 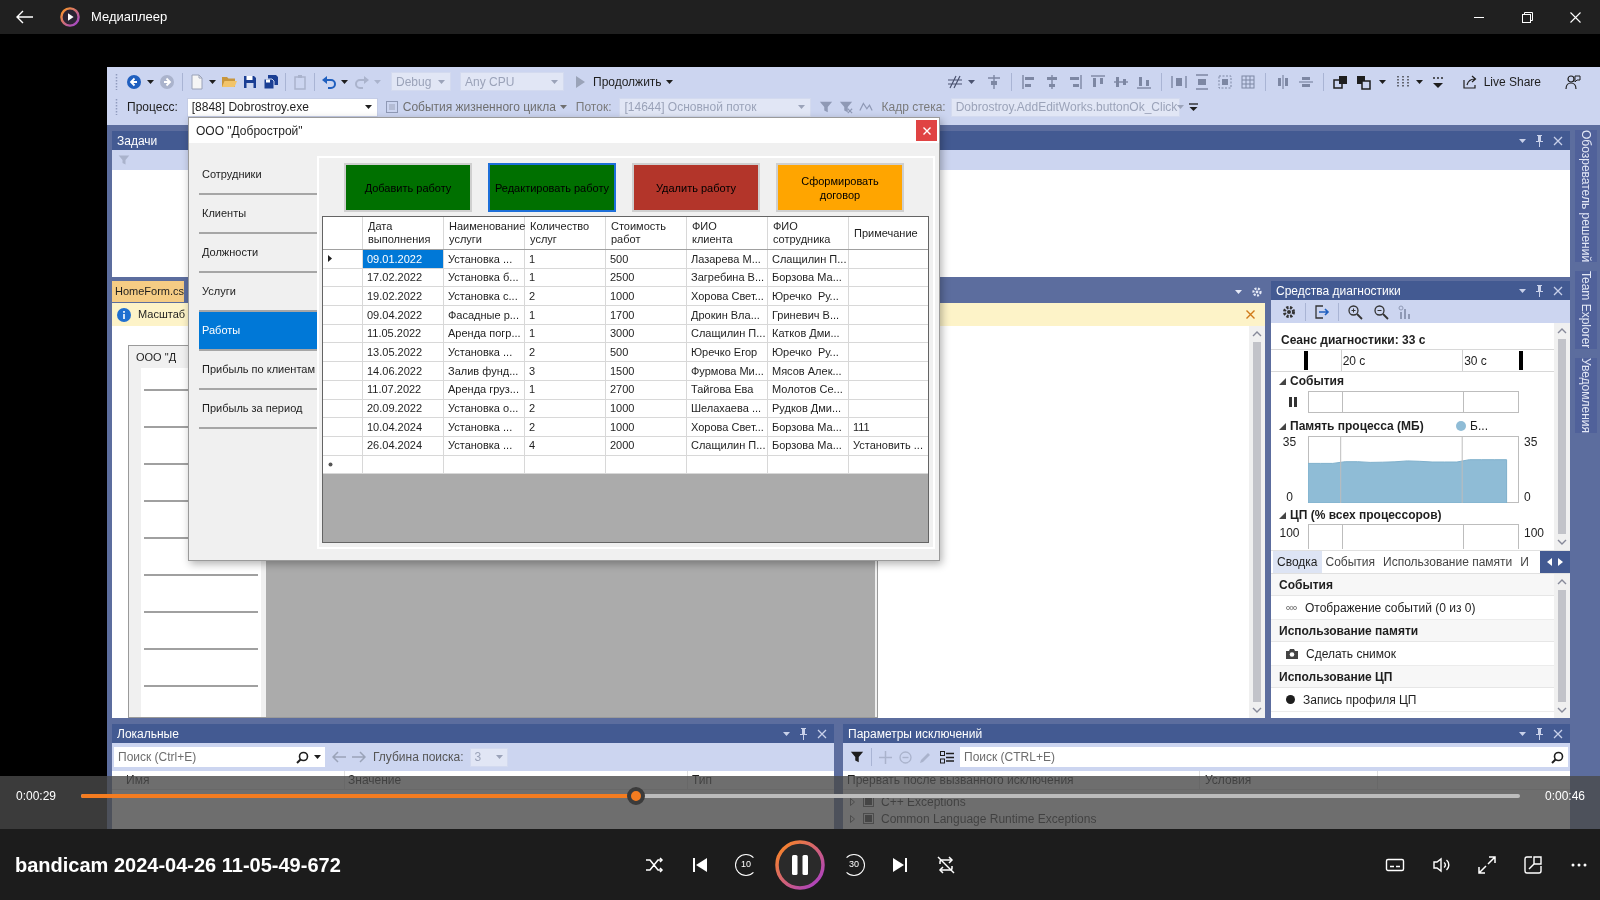 I want to click on close-button, so click(x=926, y=130).